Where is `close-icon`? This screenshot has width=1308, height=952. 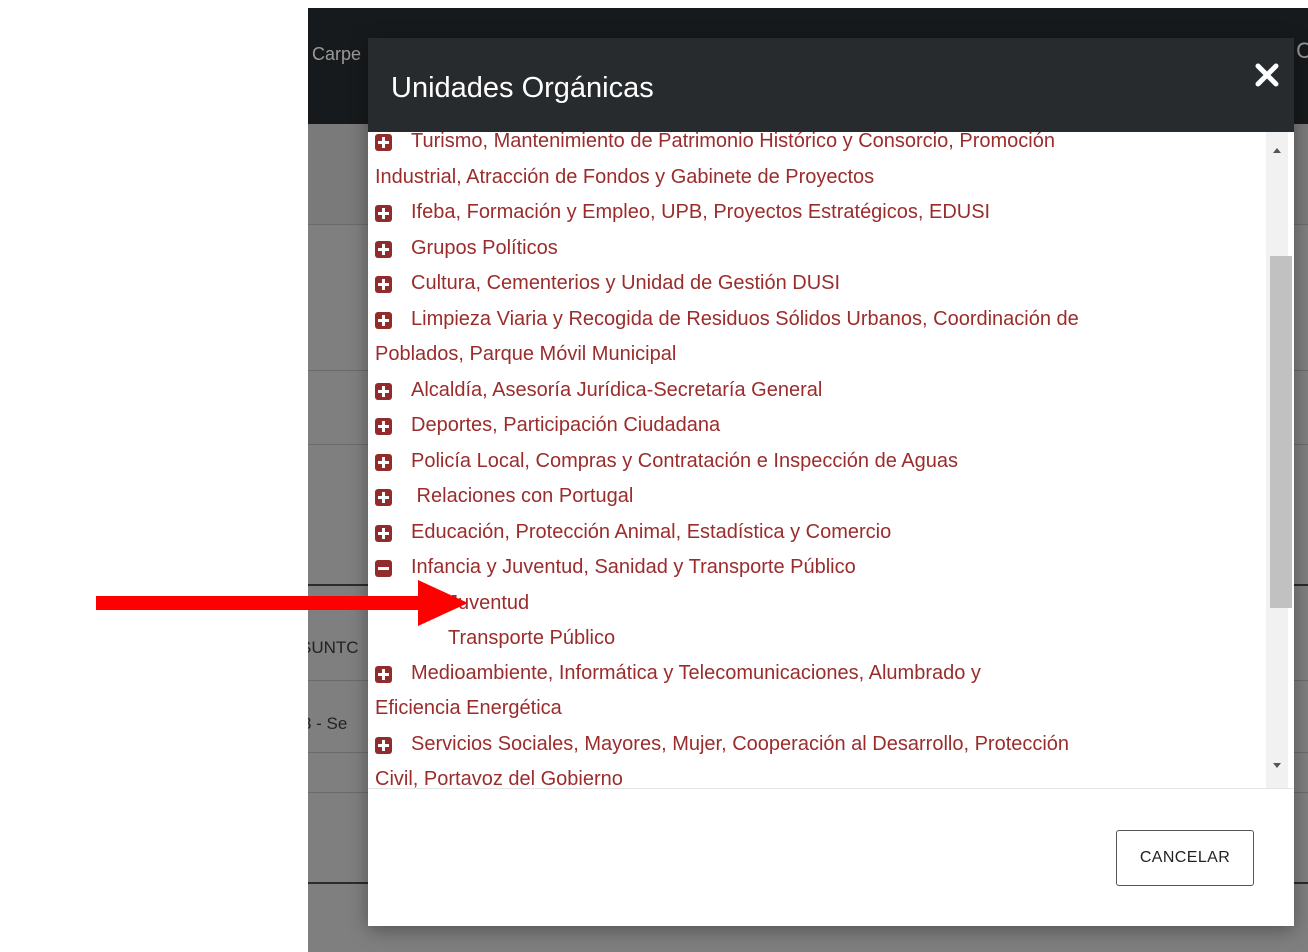 close-icon is located at coordinates (1267, 75).